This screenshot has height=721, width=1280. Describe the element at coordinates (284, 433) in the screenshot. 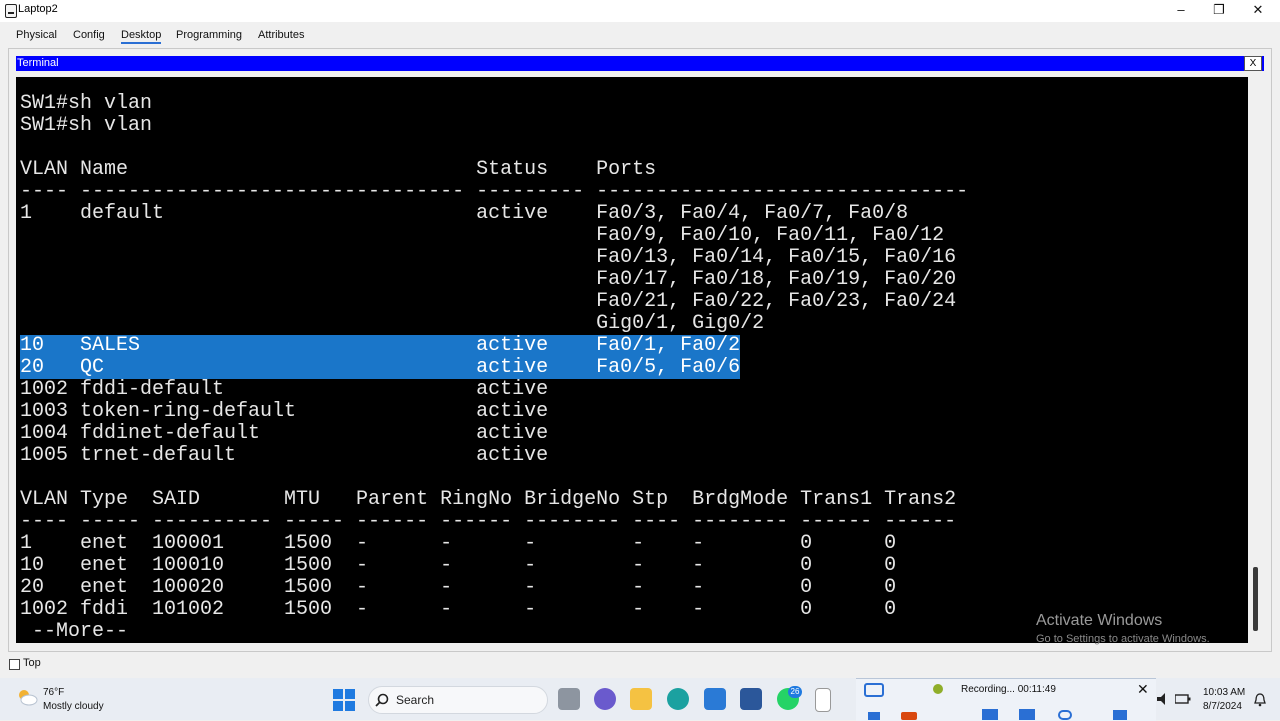

I see `terminal-line: 1004 fddinet-default active` at that location.